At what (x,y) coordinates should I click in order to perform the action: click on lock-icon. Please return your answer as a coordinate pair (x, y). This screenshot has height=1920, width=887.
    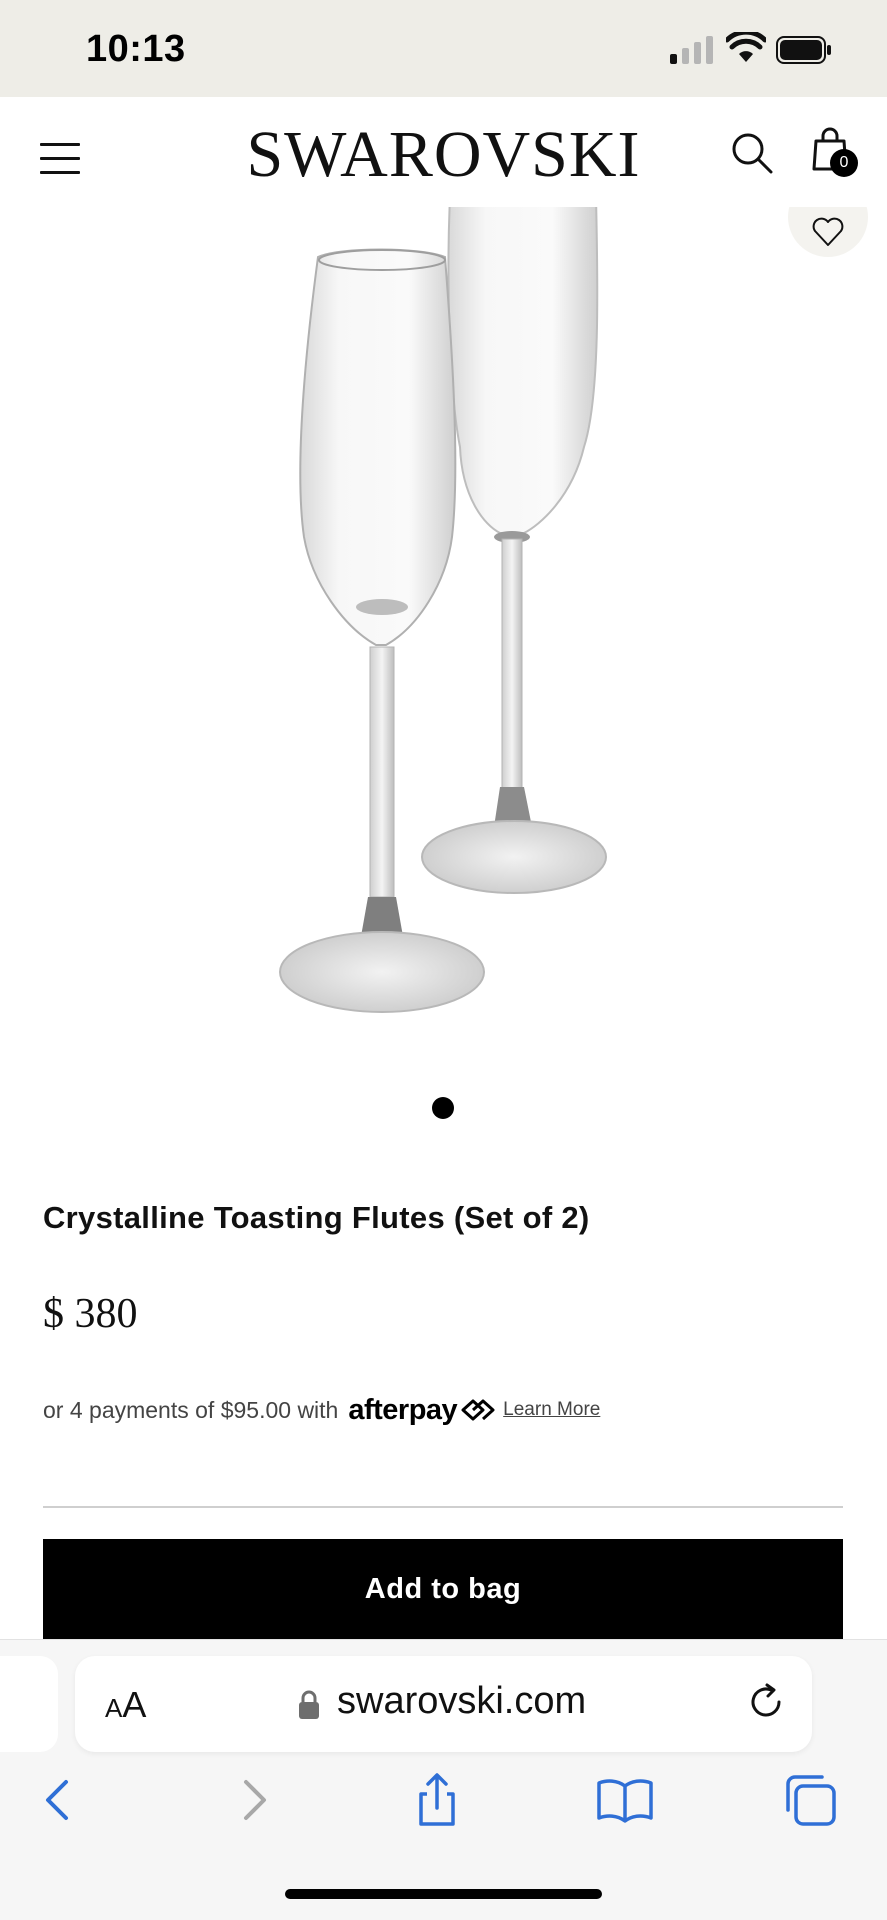
    Looking at the image, I should click on (309, 1704).